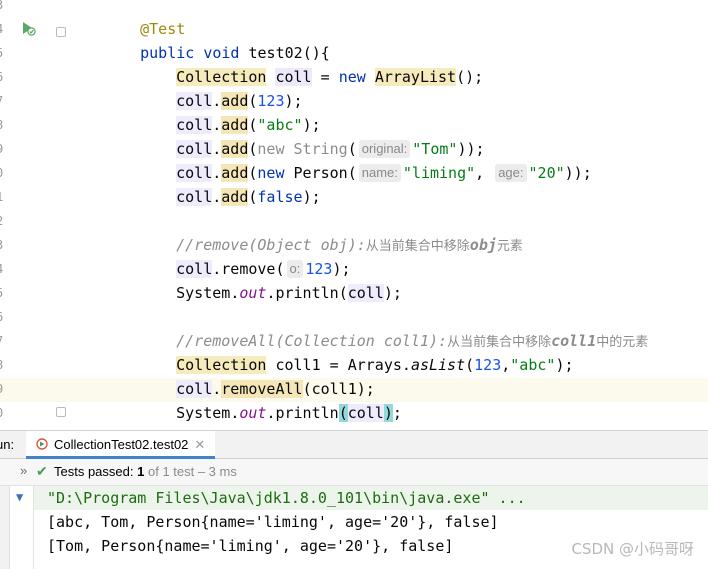 This screenshot has width=708, height=569. What do you see at coordinates (22, 527) in the screenshot?
I see `test-tree-strip: ▼` at bounding box center [22, 527].